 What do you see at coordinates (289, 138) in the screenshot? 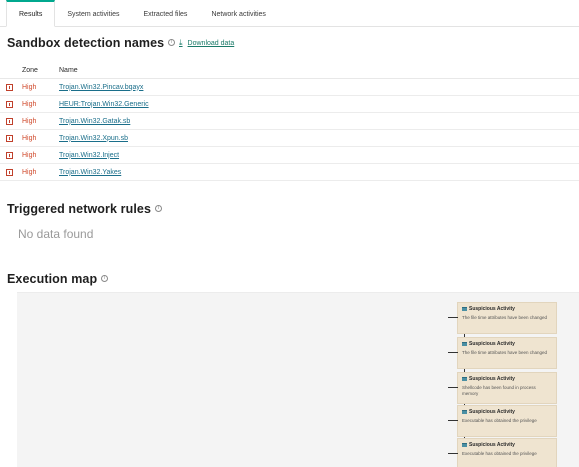
I see `table-row: High Trojan.Win32.Xpun.sb` at bounding box center [289, 138].